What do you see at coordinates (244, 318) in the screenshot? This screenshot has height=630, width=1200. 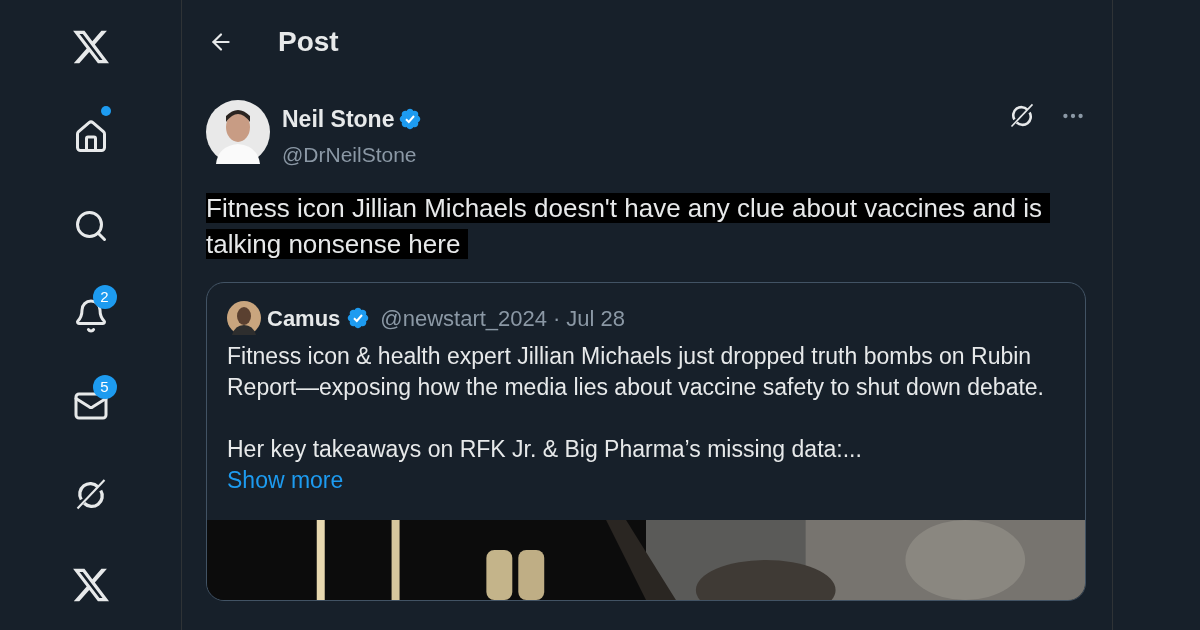 I see `quote-avatar` at bounding box center [244, 318].